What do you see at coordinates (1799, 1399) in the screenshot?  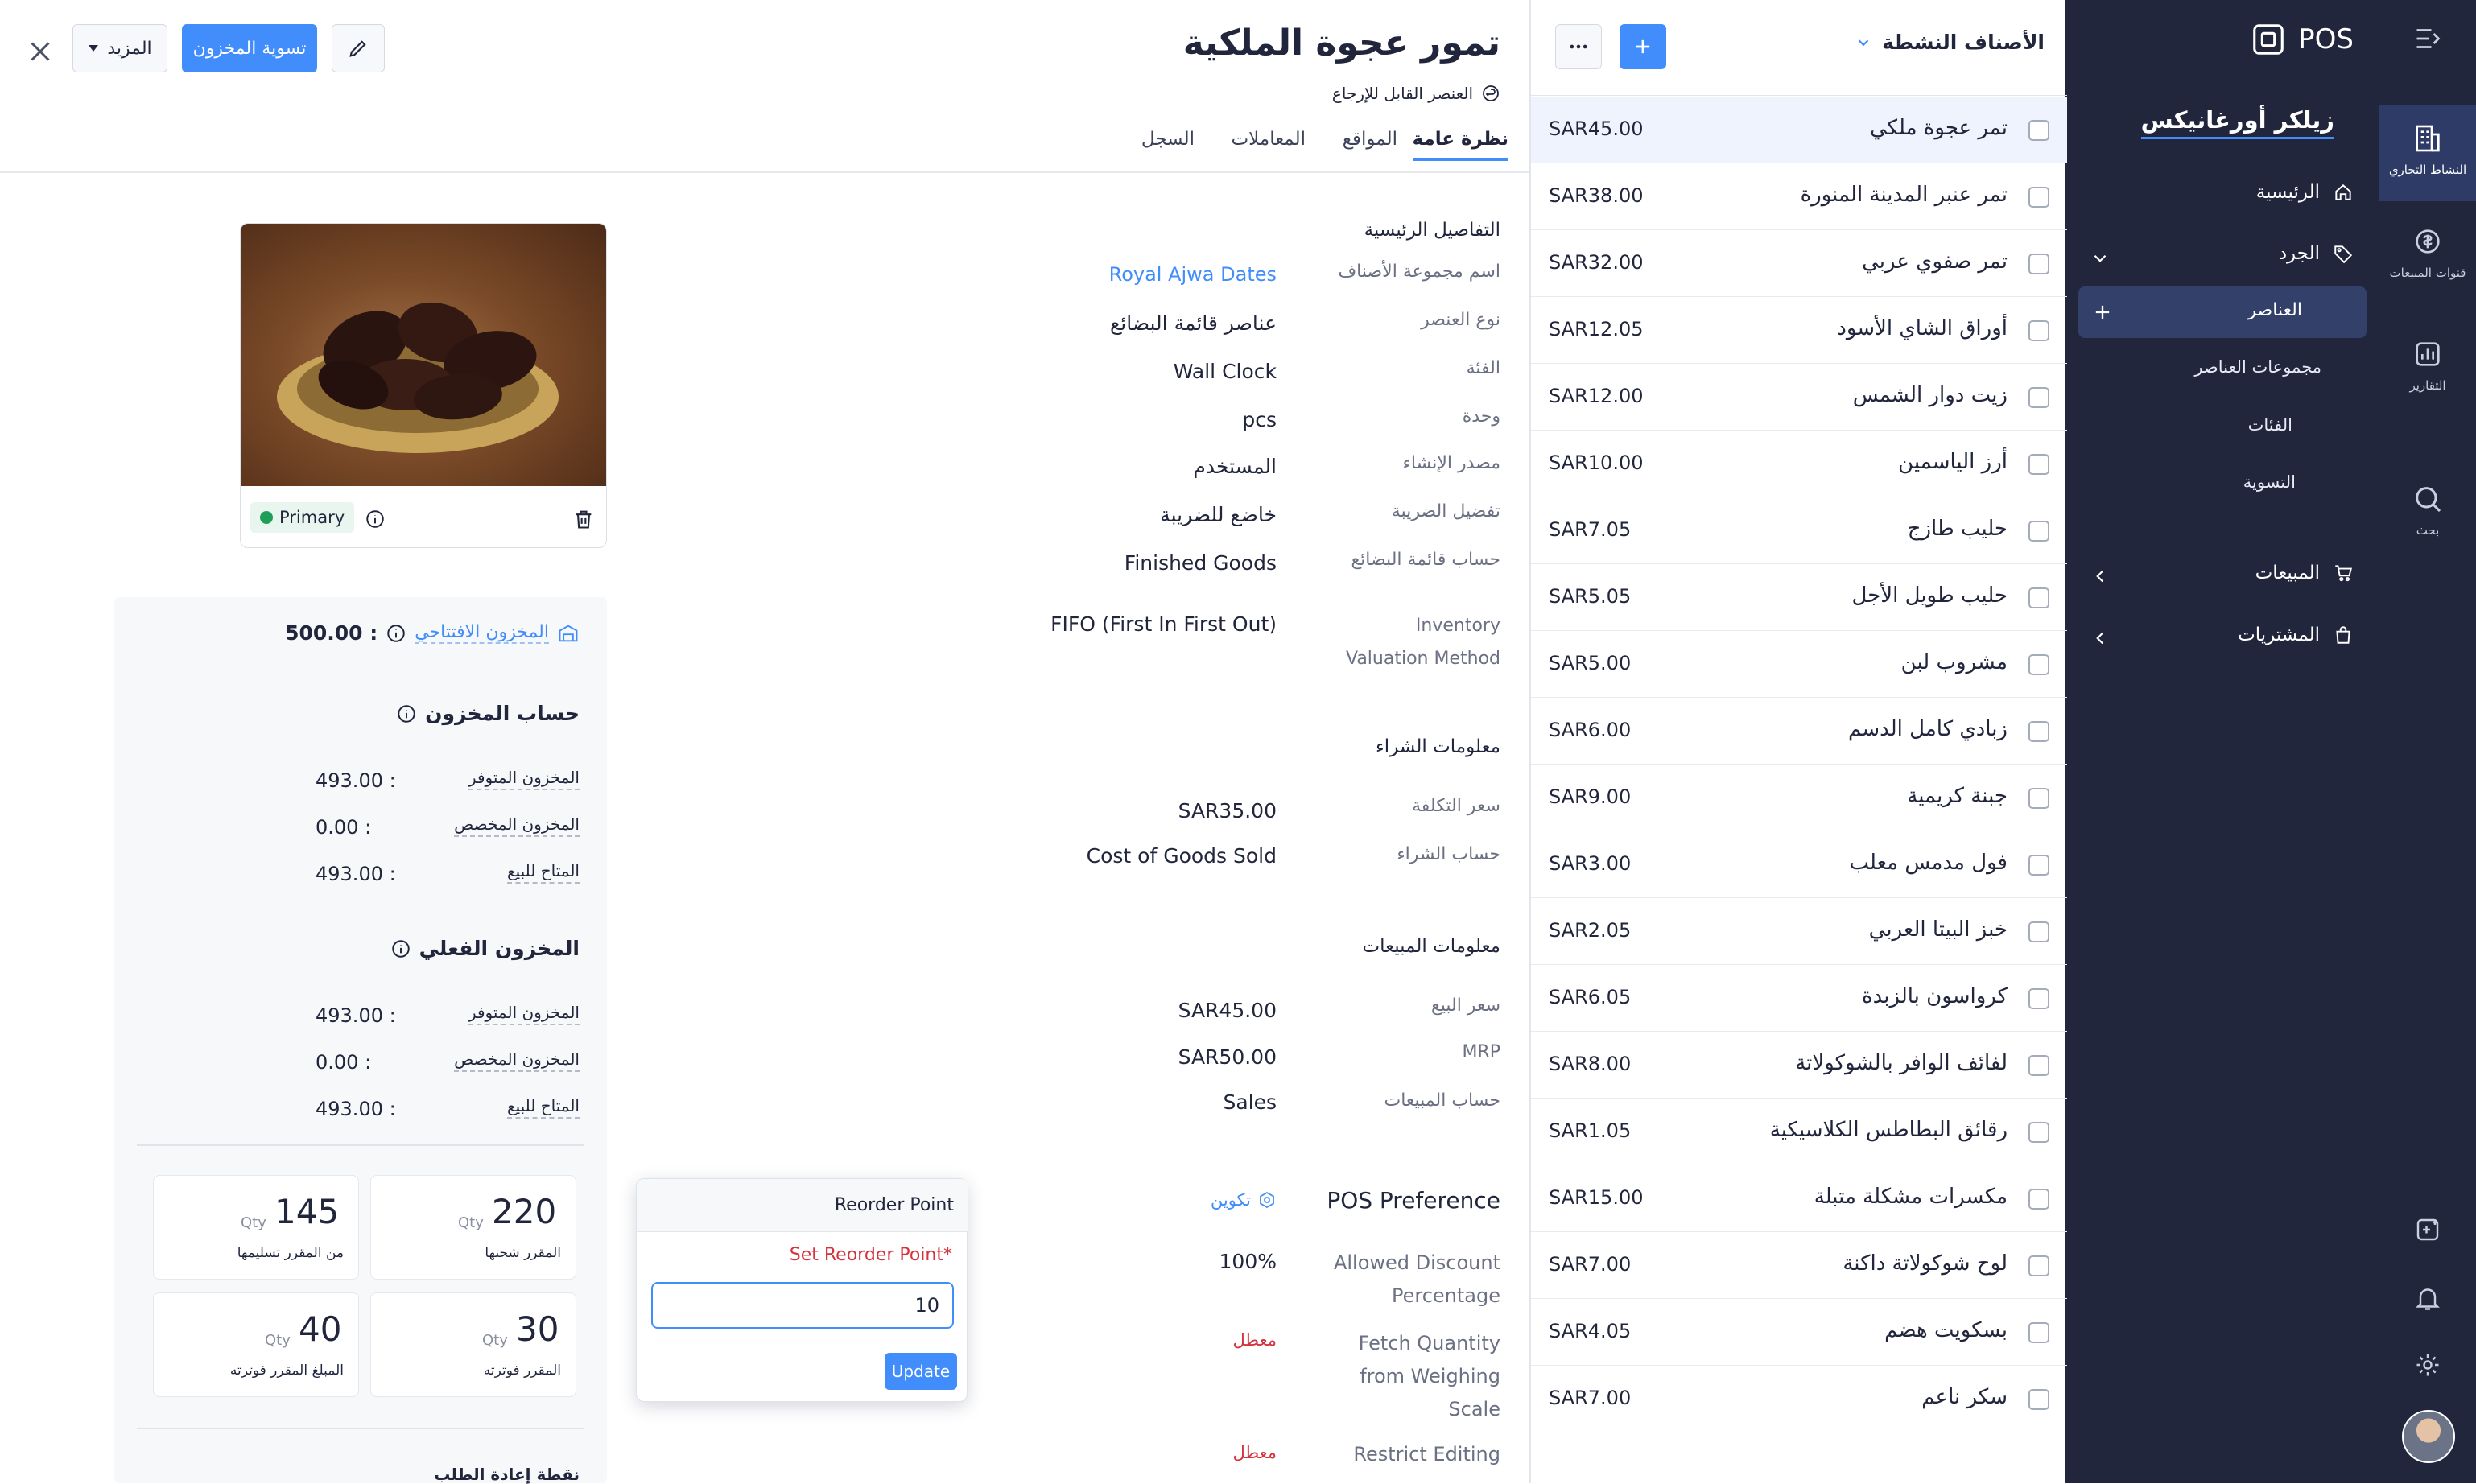 I see `list-item: سكر ناعم SAR7.00` at bounding box center [1799, 1399].